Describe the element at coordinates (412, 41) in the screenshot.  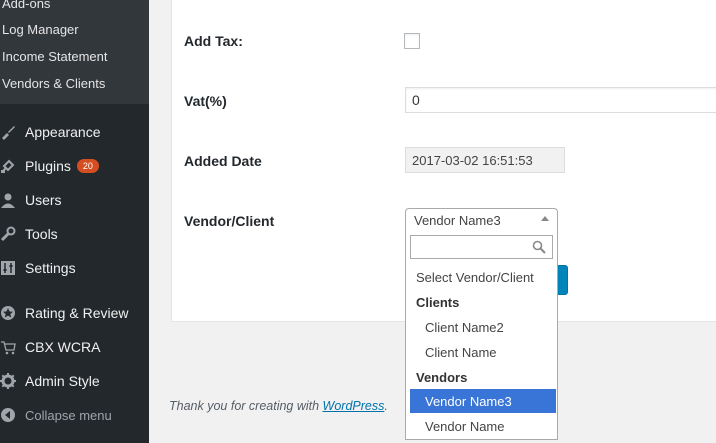
I see `add-tax-checkbox` at that location.